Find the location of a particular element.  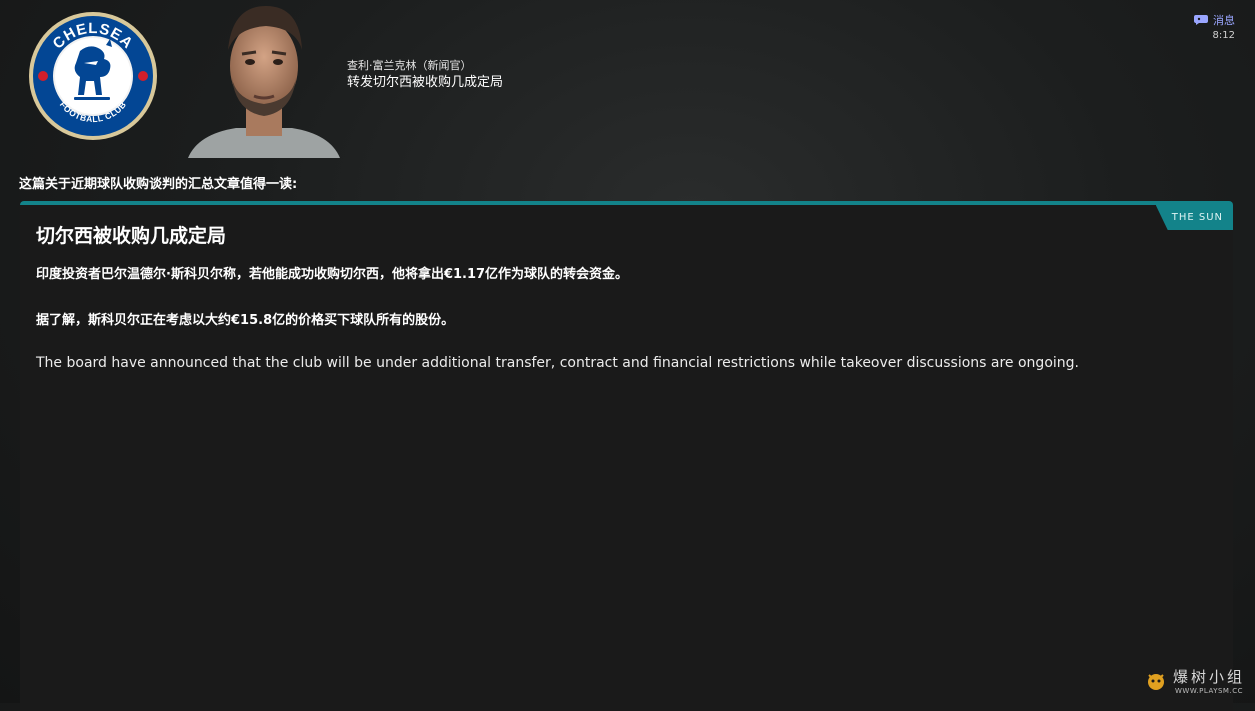

messages-button: 消息 is located at coordinates (1214, 20).